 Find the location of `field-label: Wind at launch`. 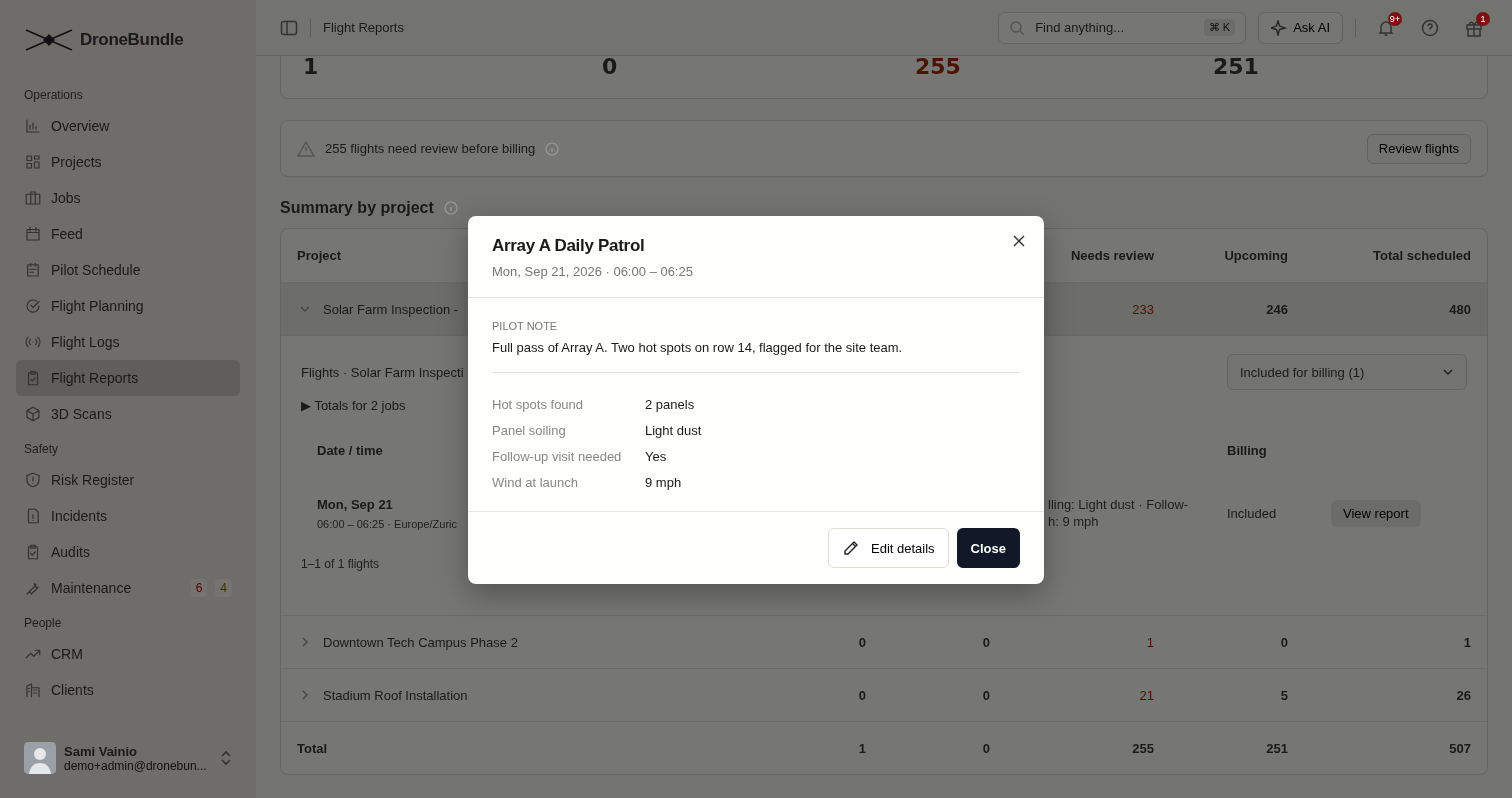

field-label: Wind at launch is located at coordinates (535, 482).